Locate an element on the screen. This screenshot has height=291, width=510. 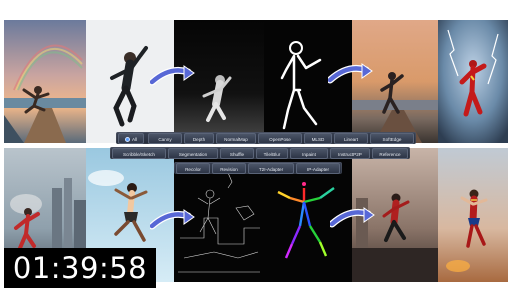
tab-instructp2p: InstructP2P is located at coordinates (350, 153).